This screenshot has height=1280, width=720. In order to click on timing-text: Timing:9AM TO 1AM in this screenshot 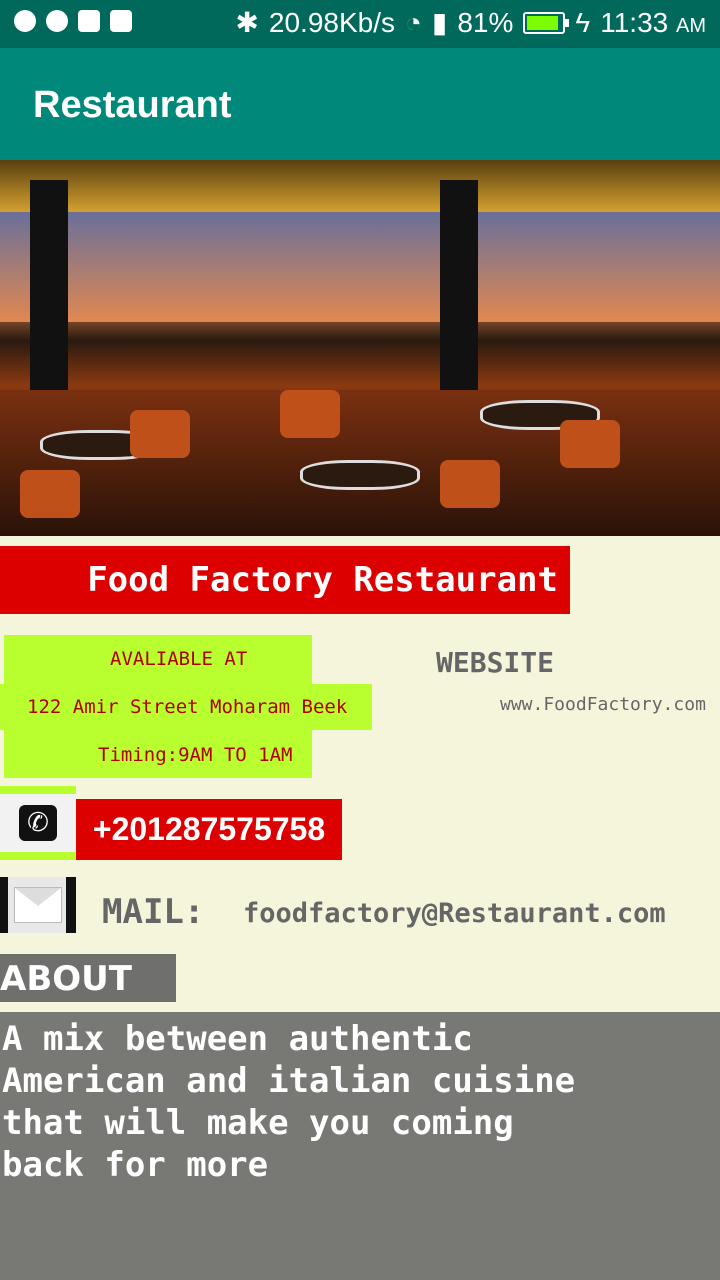, I will do `click(195, 755)`.